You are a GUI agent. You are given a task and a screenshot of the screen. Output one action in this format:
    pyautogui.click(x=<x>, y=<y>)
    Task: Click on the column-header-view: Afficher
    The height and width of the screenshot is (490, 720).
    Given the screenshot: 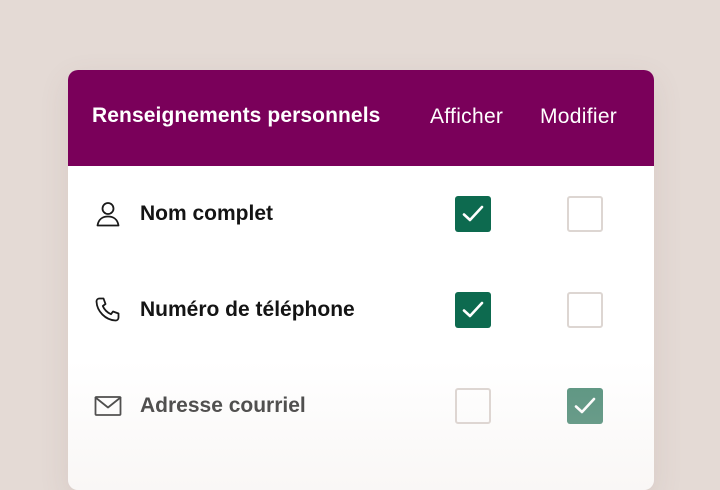 What is the action you would take?
    pyautogui.click(x=467, y=116)
    